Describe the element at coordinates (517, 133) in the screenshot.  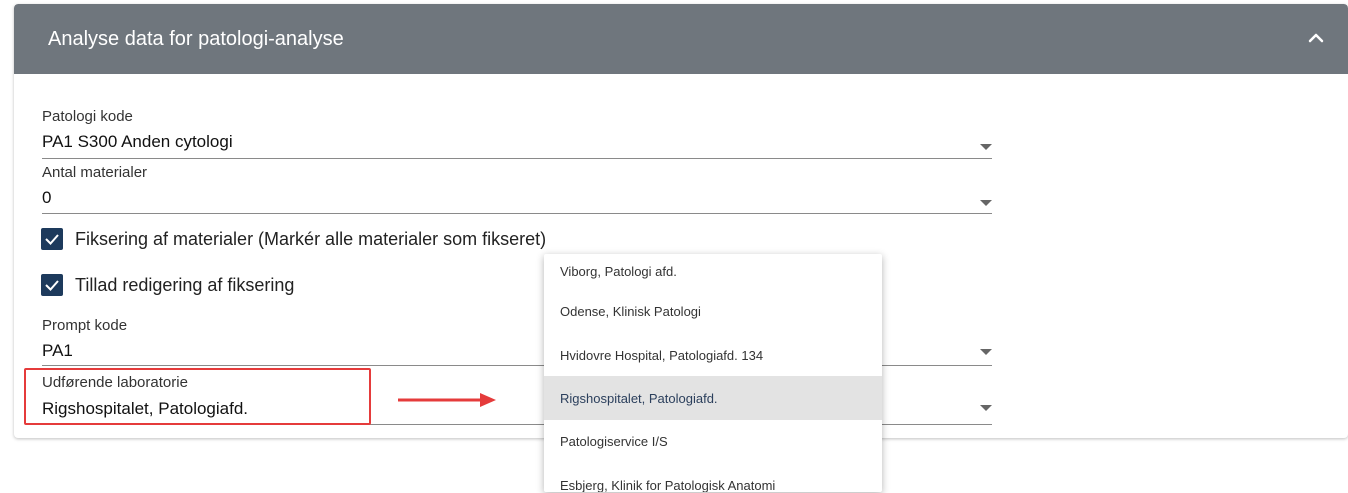
I see `patologi-kode-select: Patologi kode PA1 S300 Anden cytologi` at that location.